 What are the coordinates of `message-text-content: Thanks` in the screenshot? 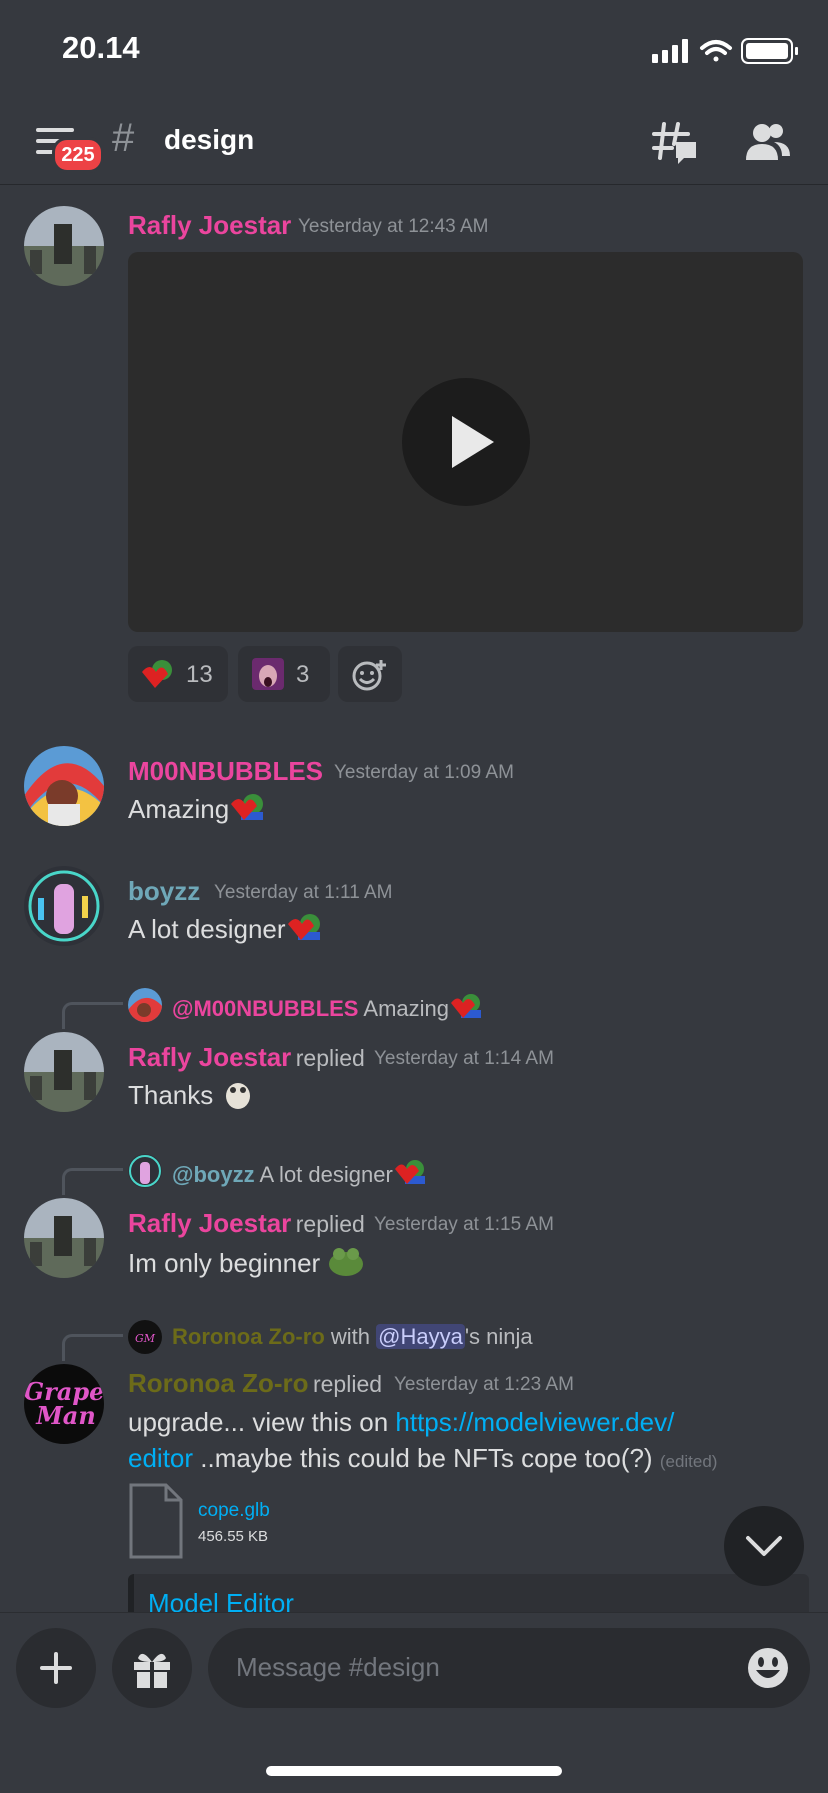 It's located at (171, 1095).